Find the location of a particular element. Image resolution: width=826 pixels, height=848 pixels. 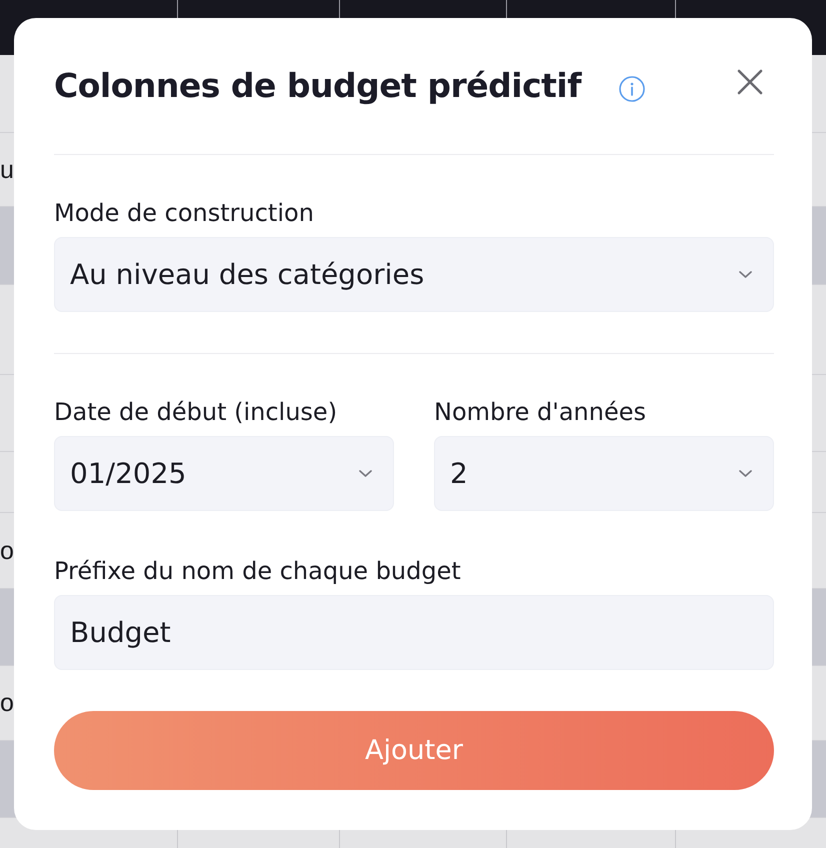

dropdown: Au niveau des catégories is located at coordinates (414, 274).